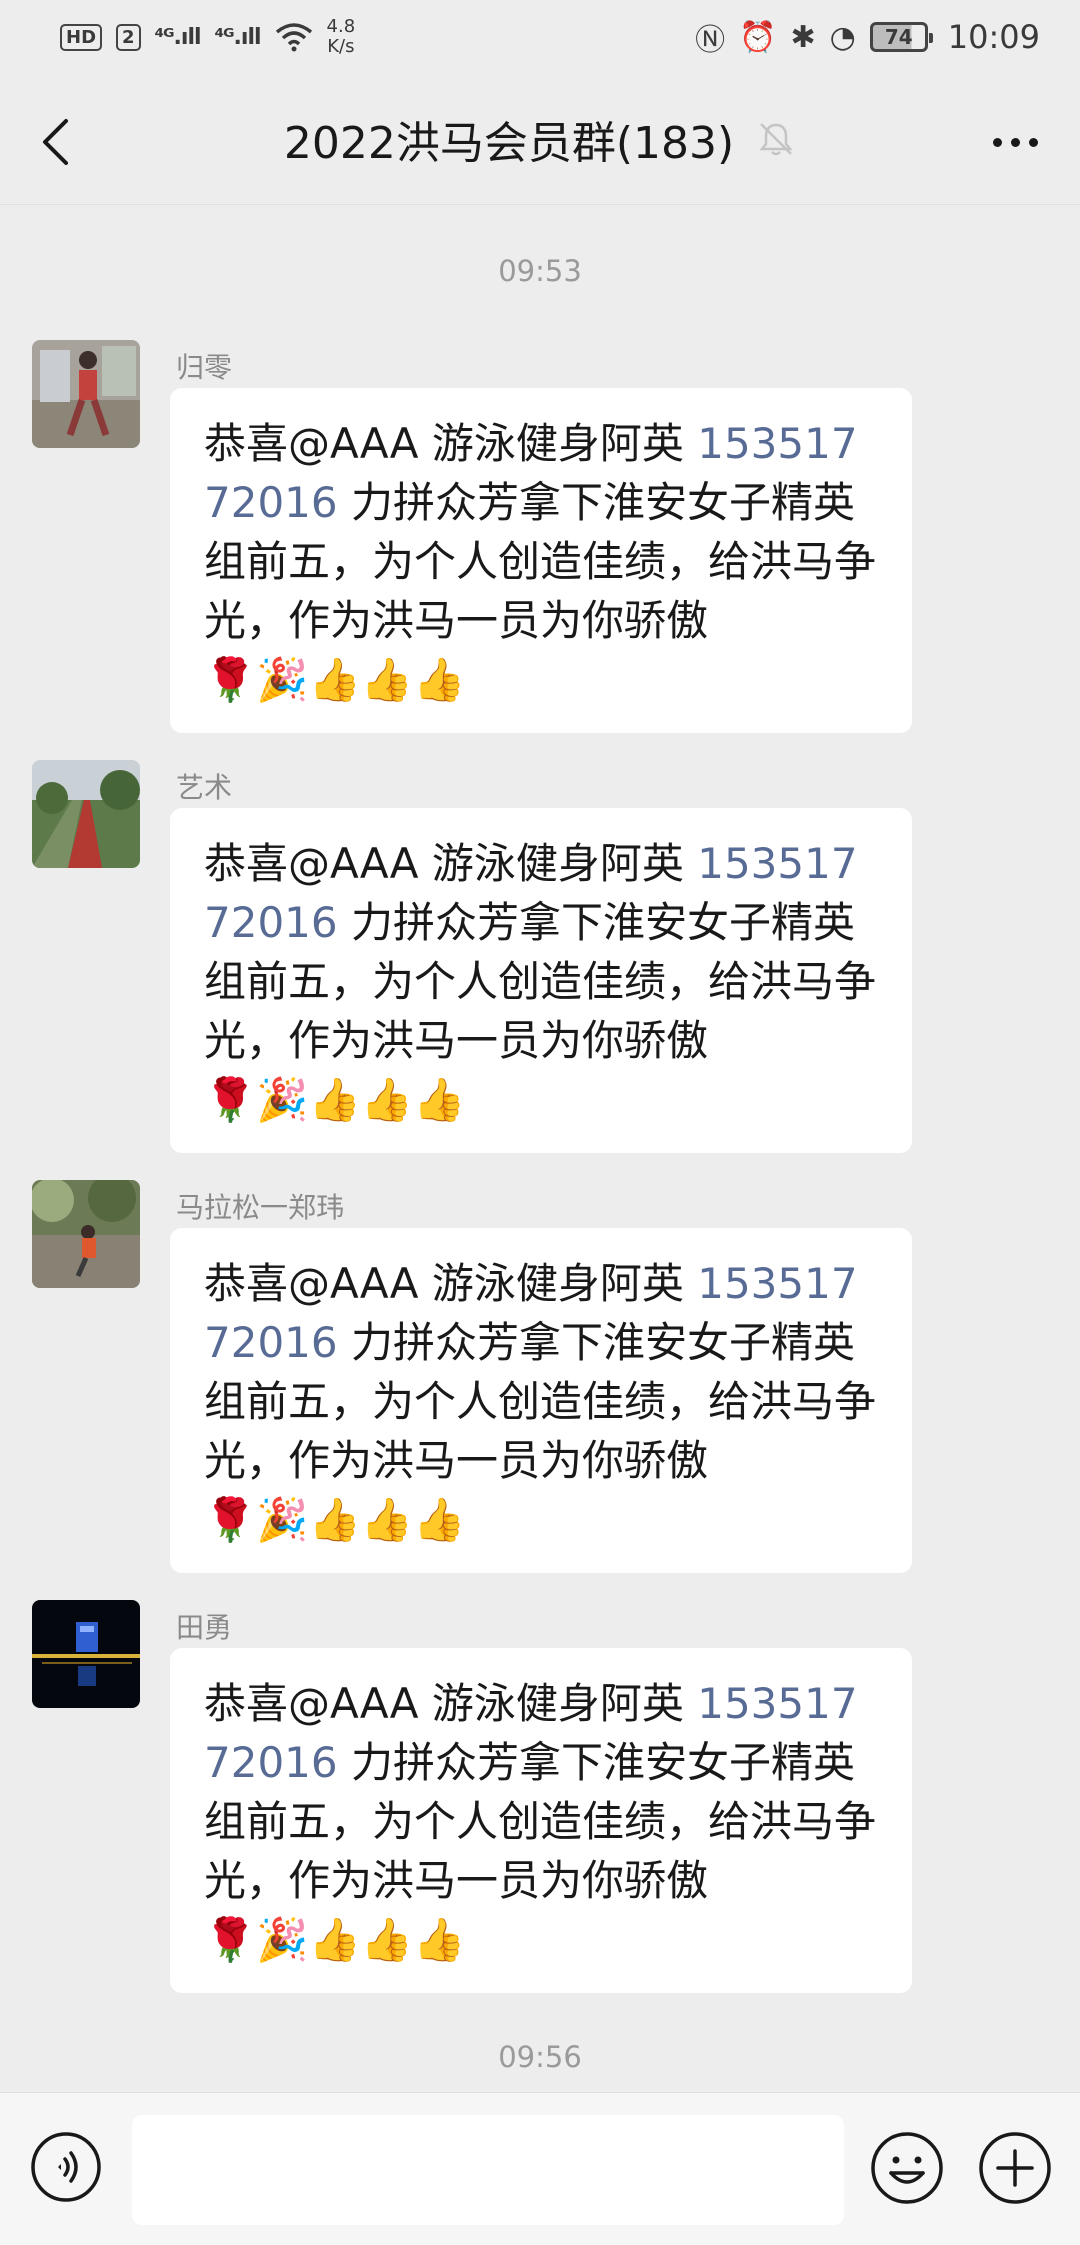 This screenshot has height=2245, width=1080. Describe the element at coordinates (260, 1207) in the screenshot. I see `sender-name: 马拉松一郑玮` at that location.